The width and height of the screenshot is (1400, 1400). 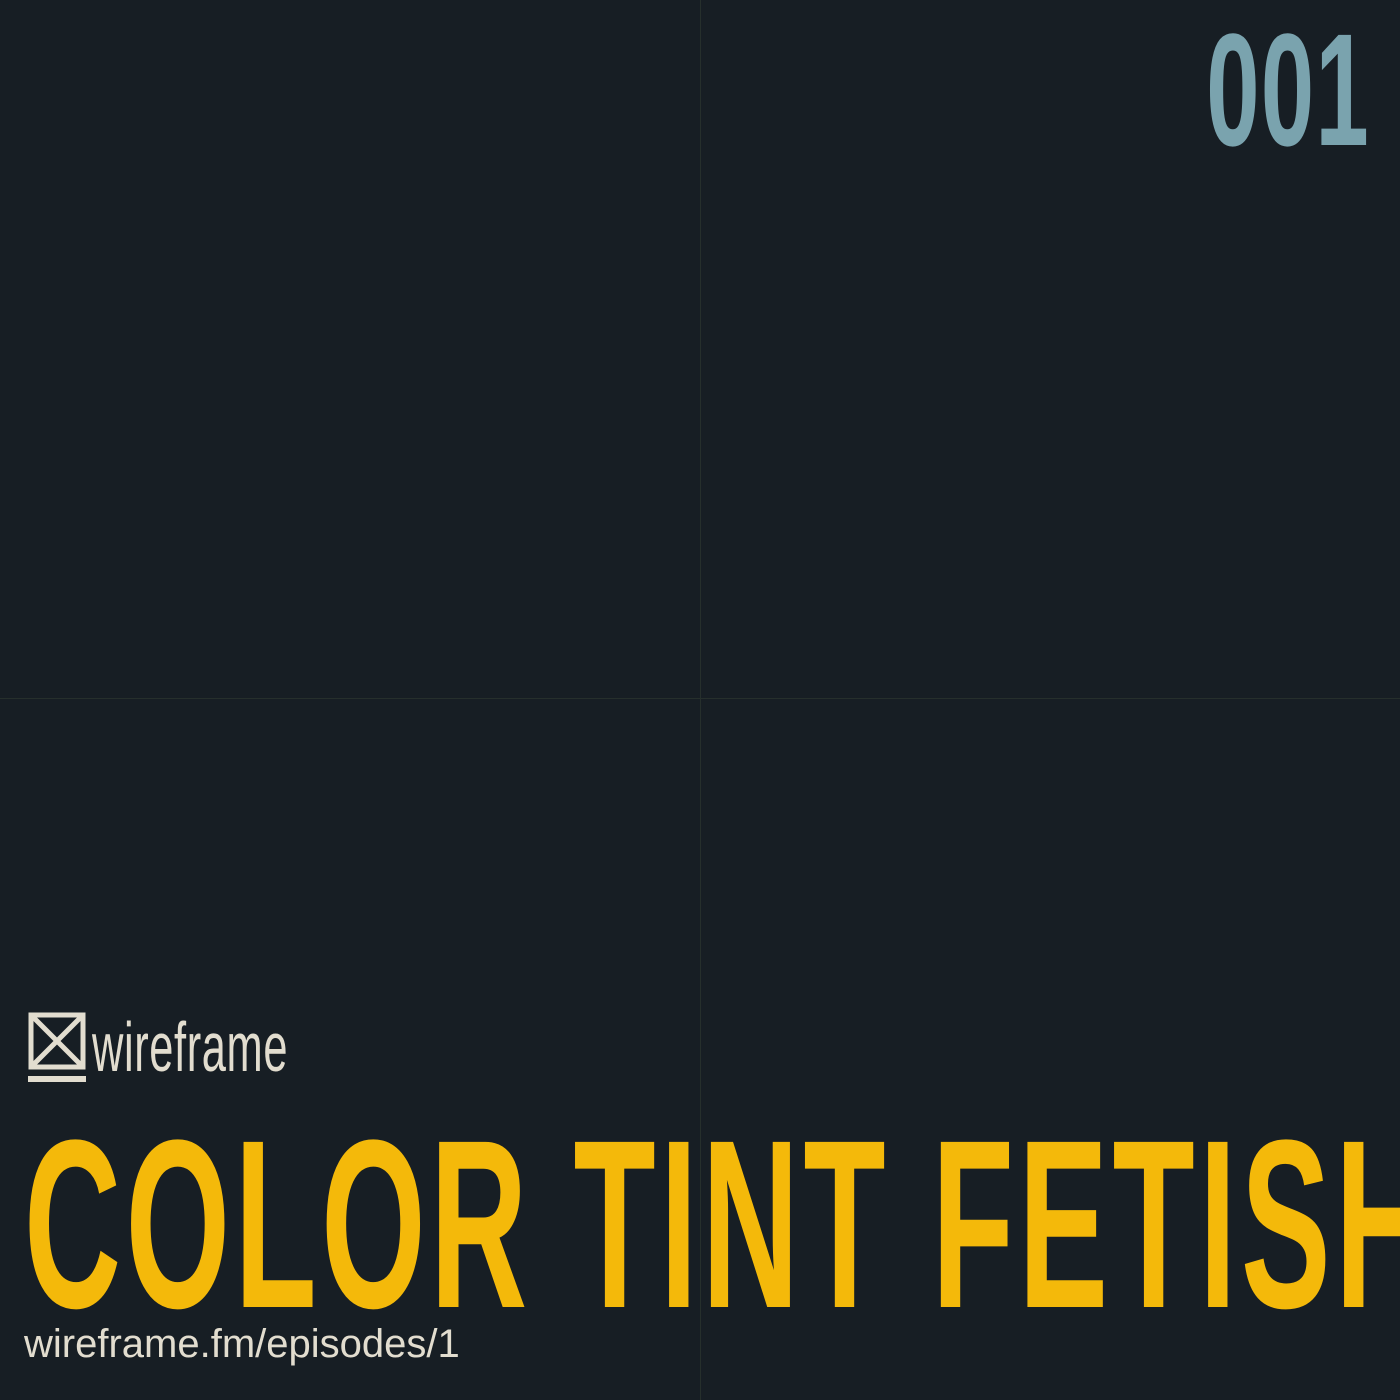 I want to click on brand-name: wireframe, so click(x=190, y=1047).